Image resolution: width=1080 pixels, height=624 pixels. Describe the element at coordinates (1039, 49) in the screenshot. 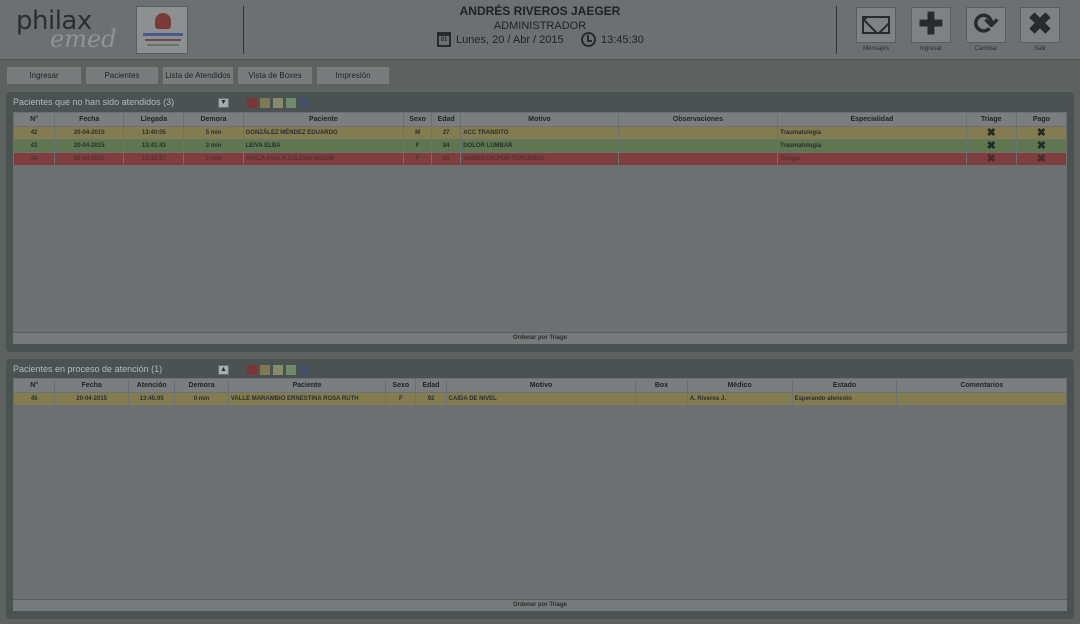

I see `exit-label: Salir` at that location.